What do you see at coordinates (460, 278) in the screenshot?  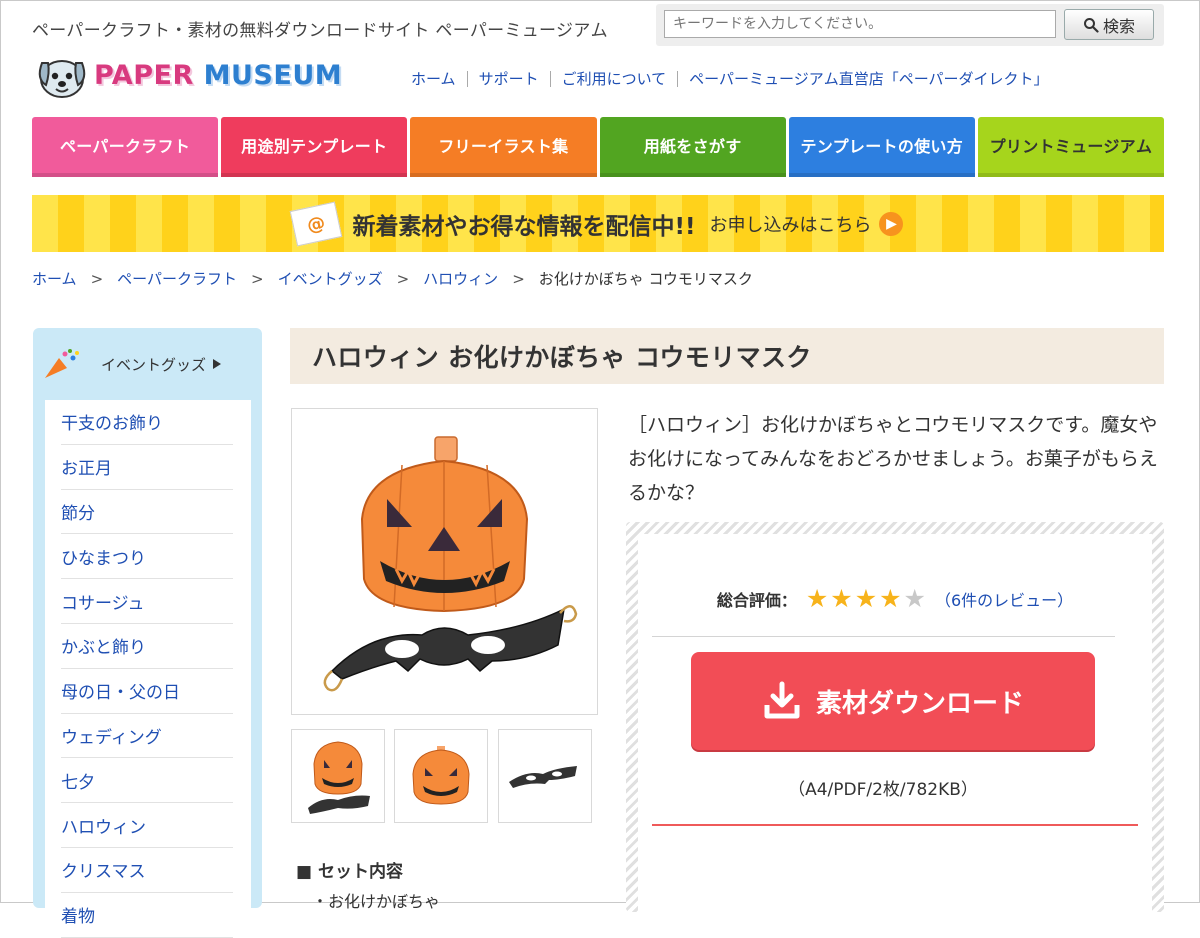 I see `breadcrumb-halloween: ハロウィン` at bounding box center [460, 278].